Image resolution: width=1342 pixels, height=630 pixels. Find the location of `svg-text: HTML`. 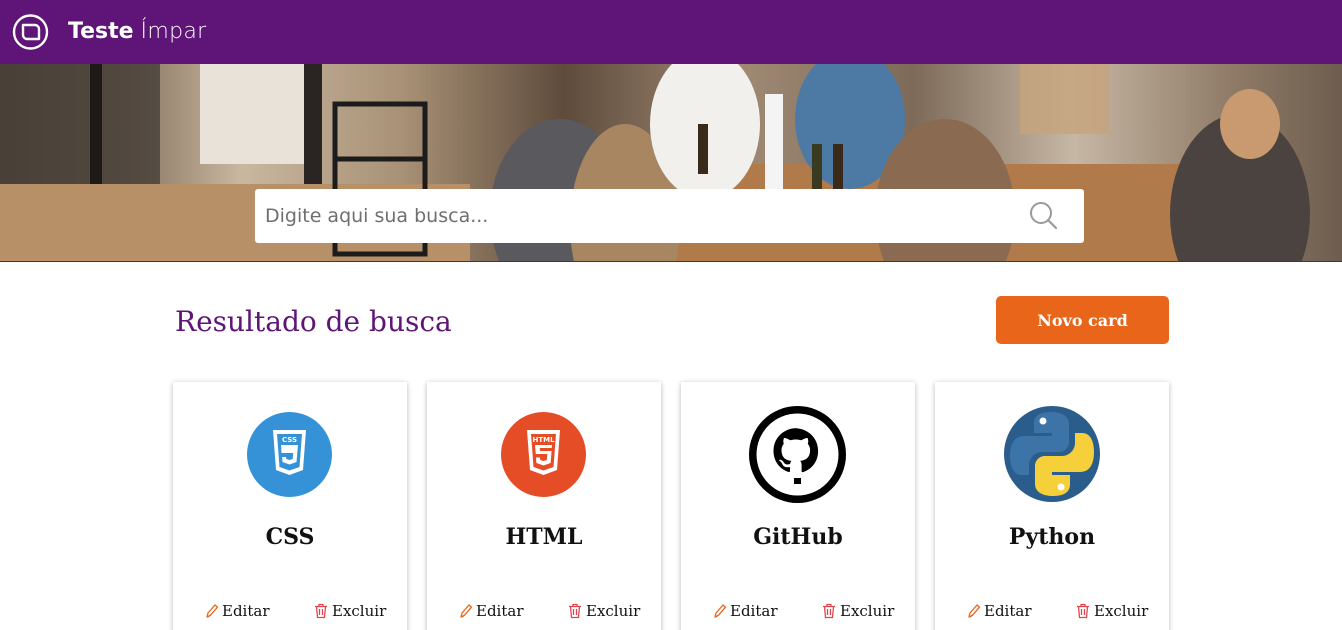

svg-text: HTML is located at coordinates (543, 440).